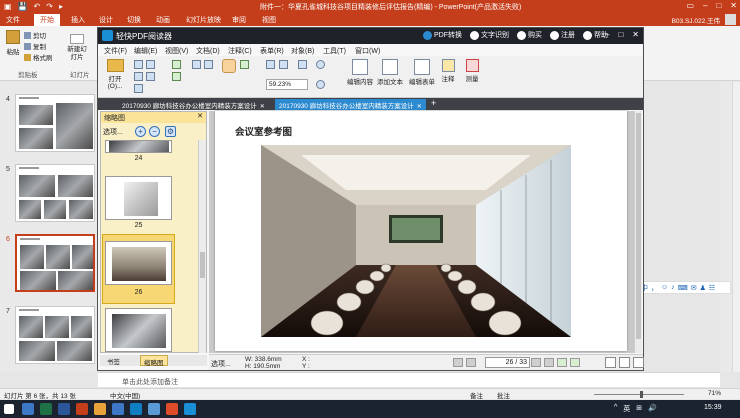 The width and height of the screenshot is (740, 418). What do you see at coordinates (49, 336) in the screenshot?
I see `slide-thumbnail: 7` at bounding box center [49, 336].